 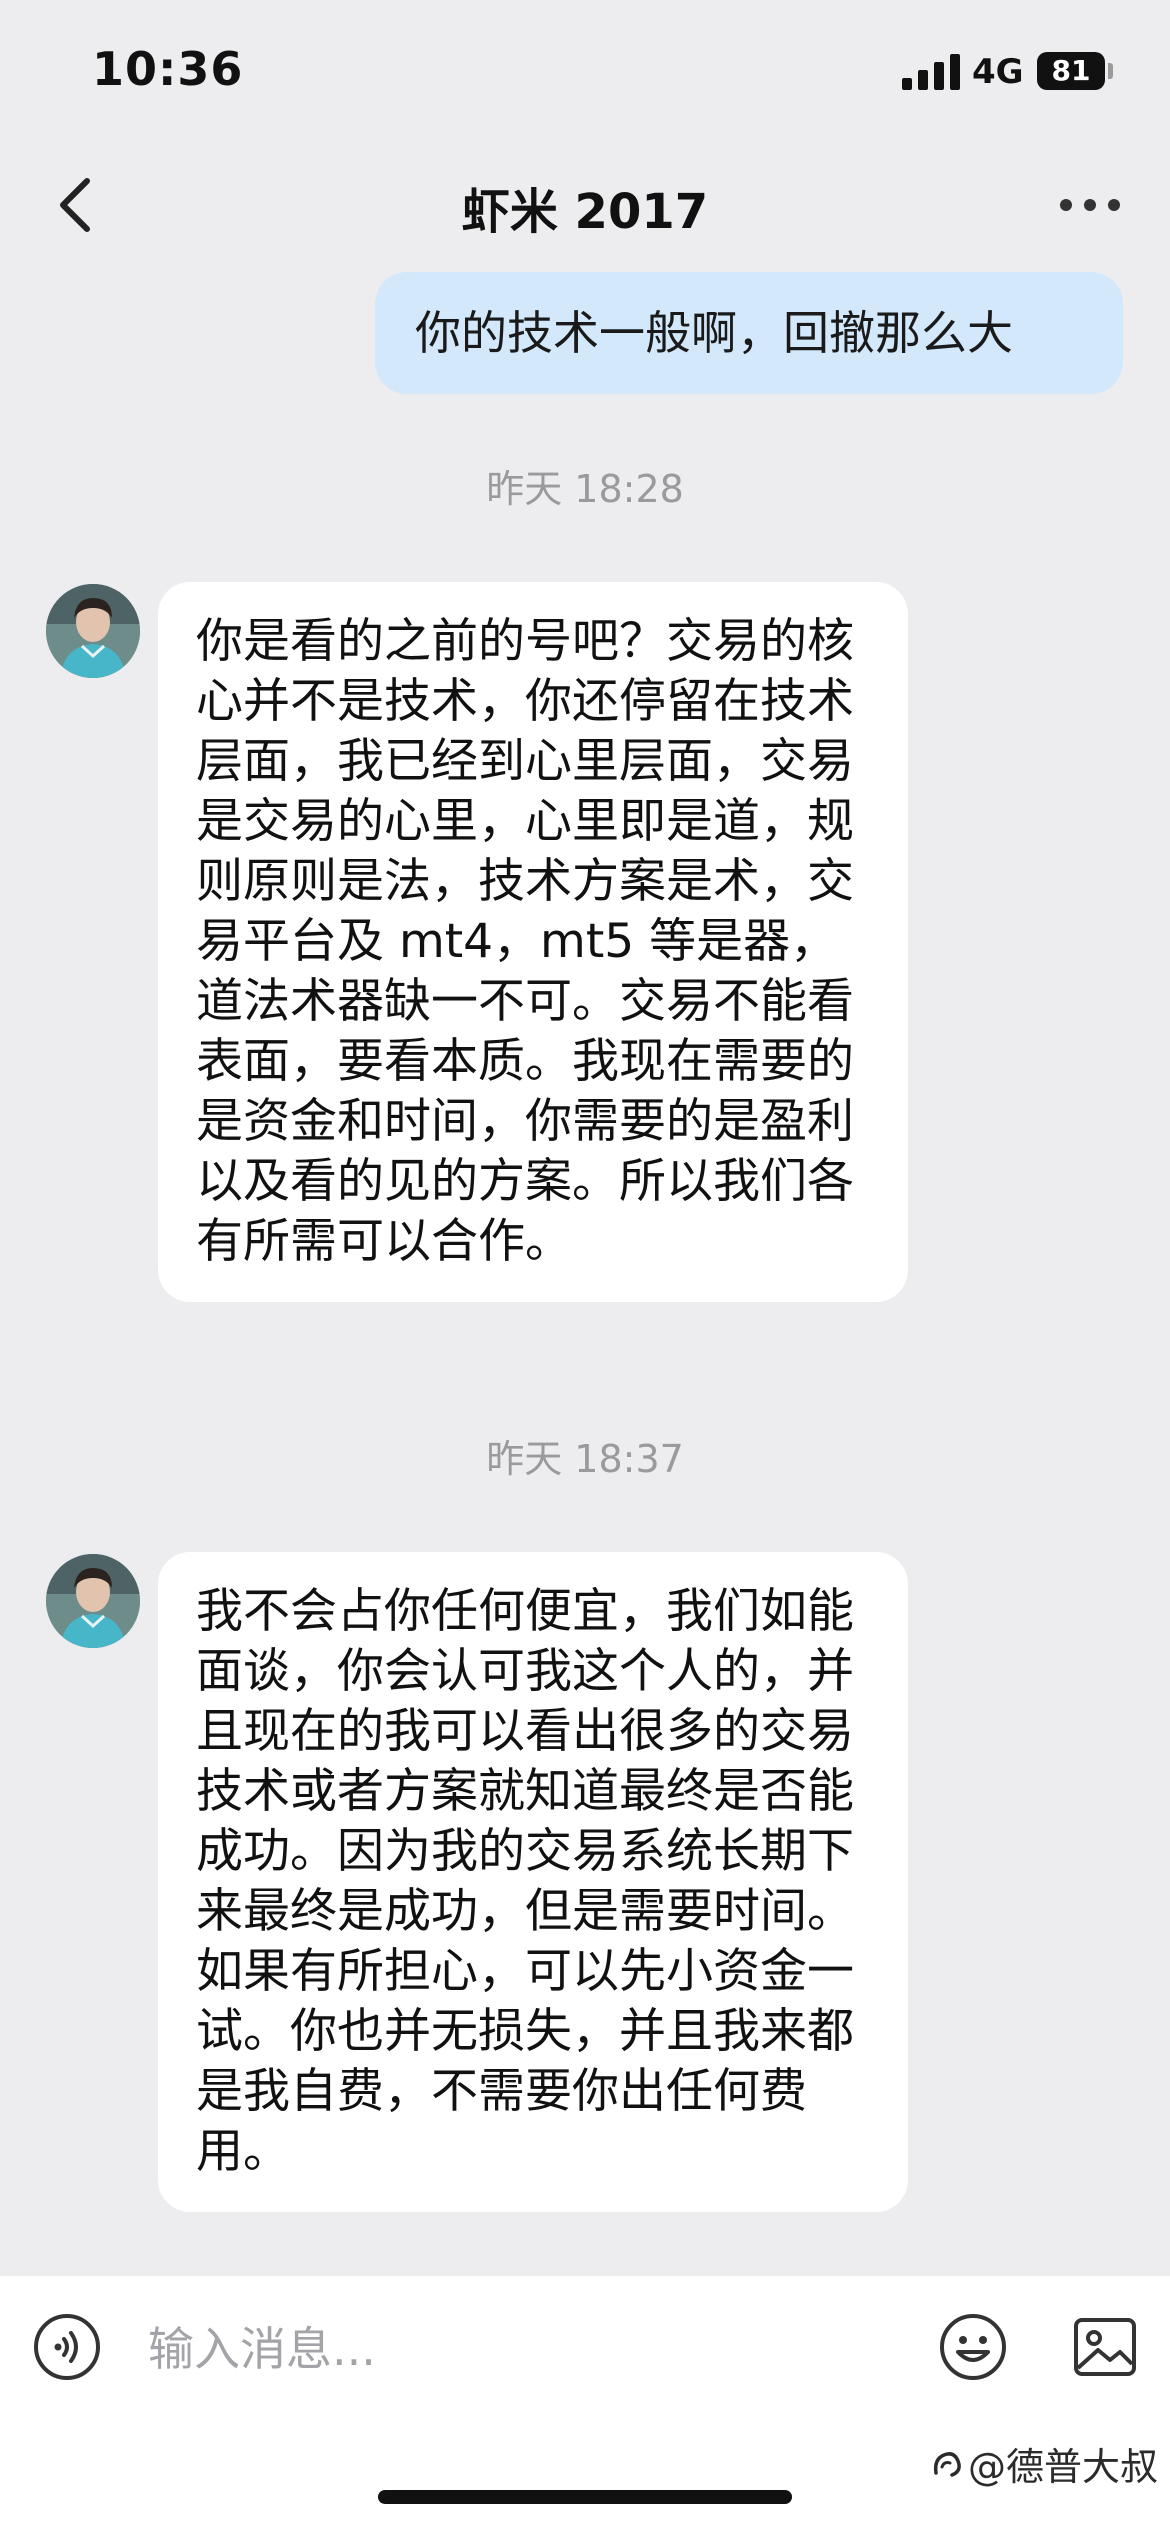 What do you see at coordinates (585, 212) in the screenshot?
I see `chat-title: 虾米 2017` at bounding box center [585, 212].